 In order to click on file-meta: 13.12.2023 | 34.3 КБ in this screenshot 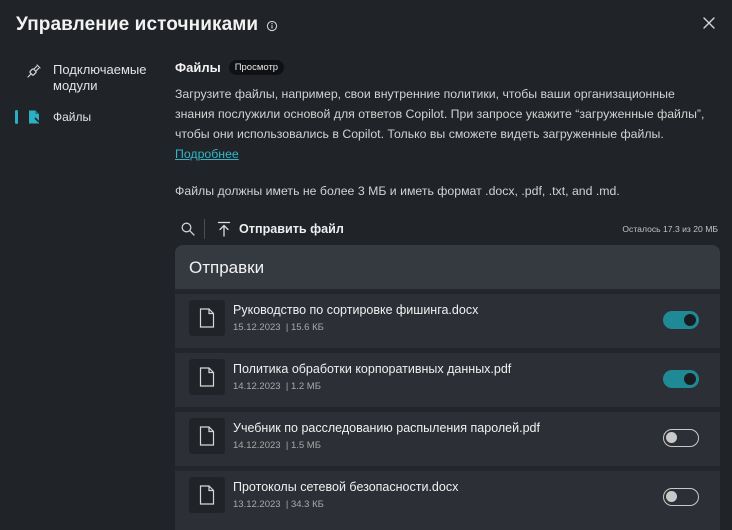, I will do `click(278, 504)`.